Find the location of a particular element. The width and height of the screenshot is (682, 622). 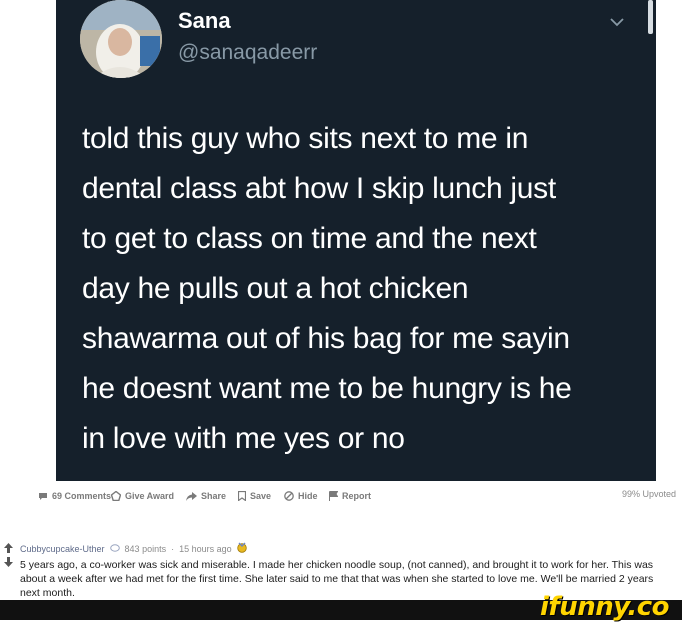

save-label: Save is located at coordinates (261, 496).